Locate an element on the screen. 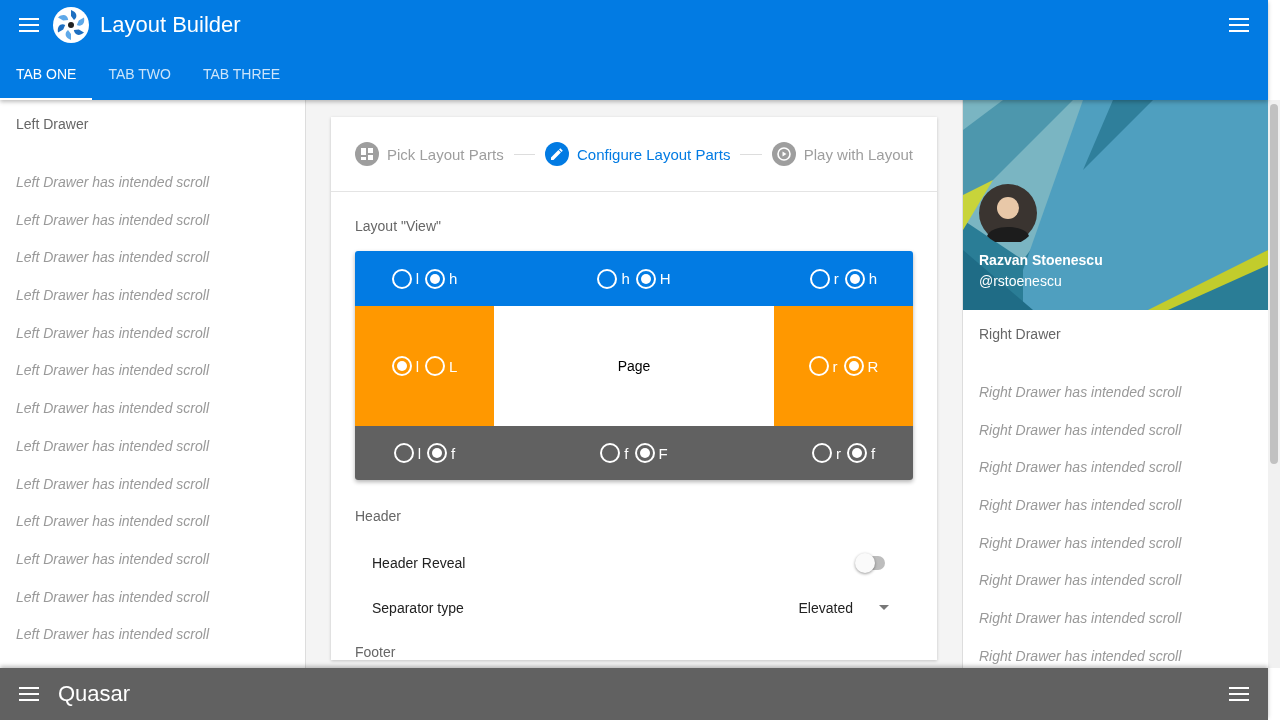 The width and height of the screenshot is (1280, 720). avatar is located at coordinates (1008, 213).